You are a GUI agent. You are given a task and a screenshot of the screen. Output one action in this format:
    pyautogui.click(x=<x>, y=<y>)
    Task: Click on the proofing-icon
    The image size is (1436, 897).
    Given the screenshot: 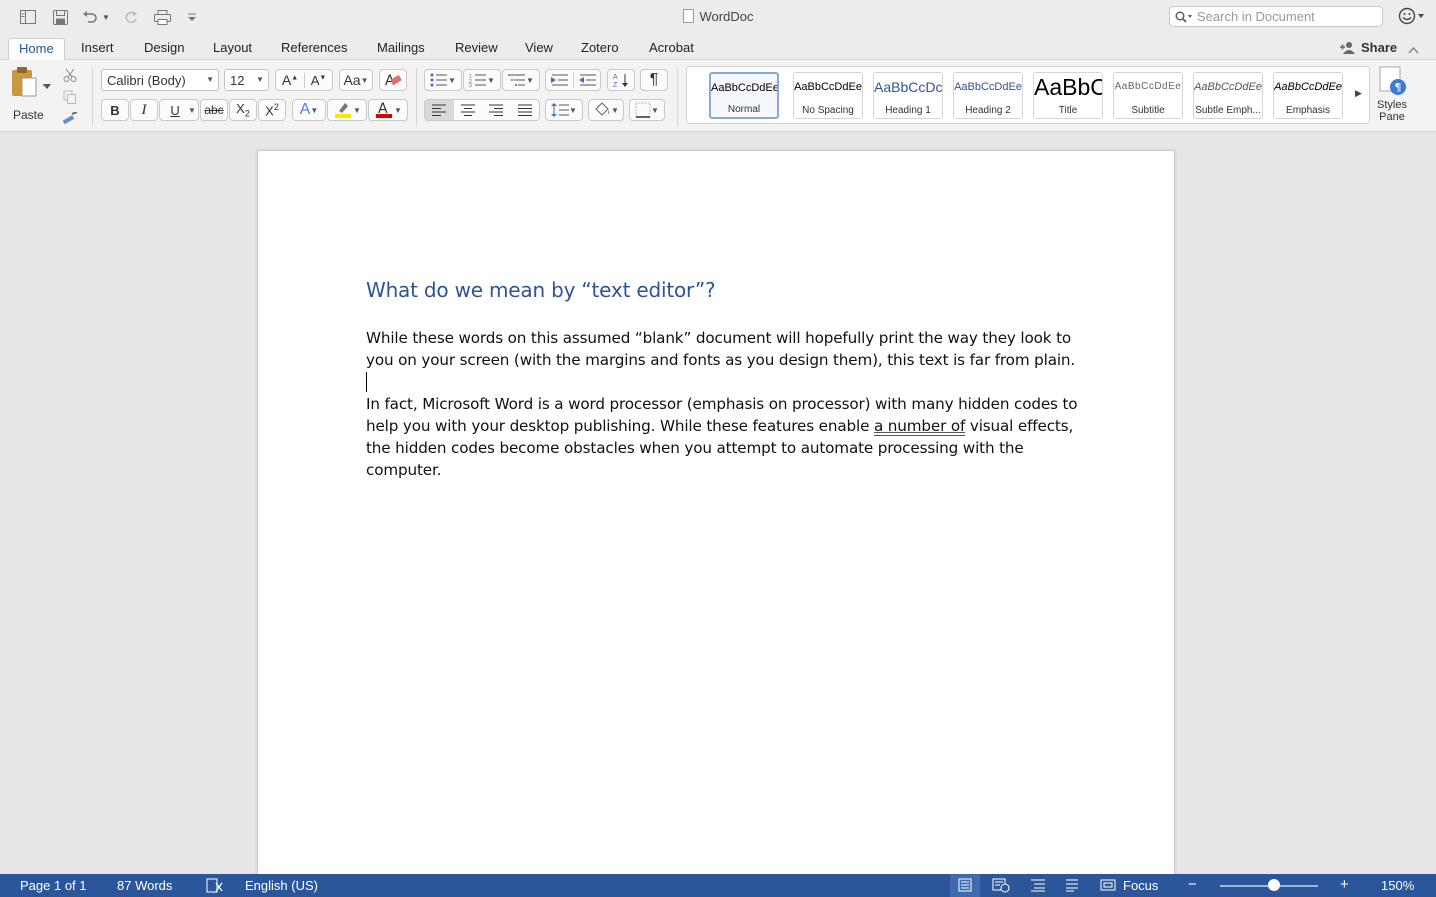 What is the action you would take?
    pyautogui.click(x=215, y=887)
    